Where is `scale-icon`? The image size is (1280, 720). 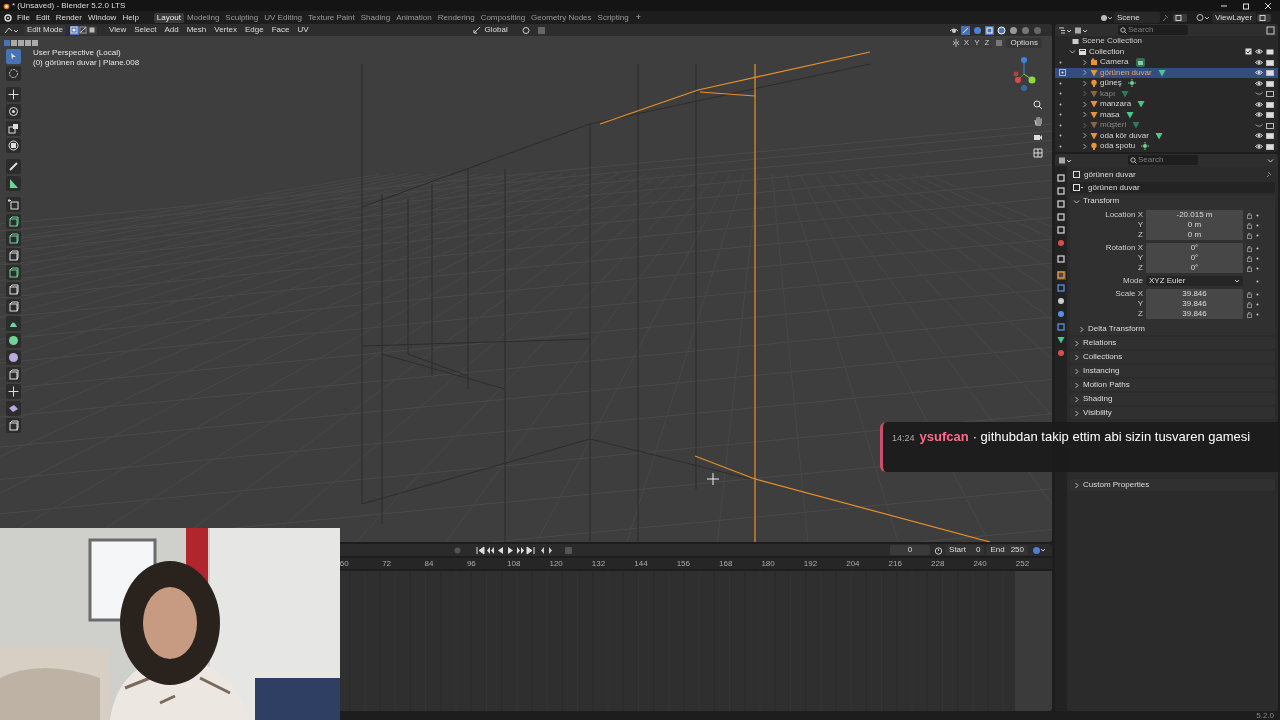
scale-icon is located at coordinates (13, 128).